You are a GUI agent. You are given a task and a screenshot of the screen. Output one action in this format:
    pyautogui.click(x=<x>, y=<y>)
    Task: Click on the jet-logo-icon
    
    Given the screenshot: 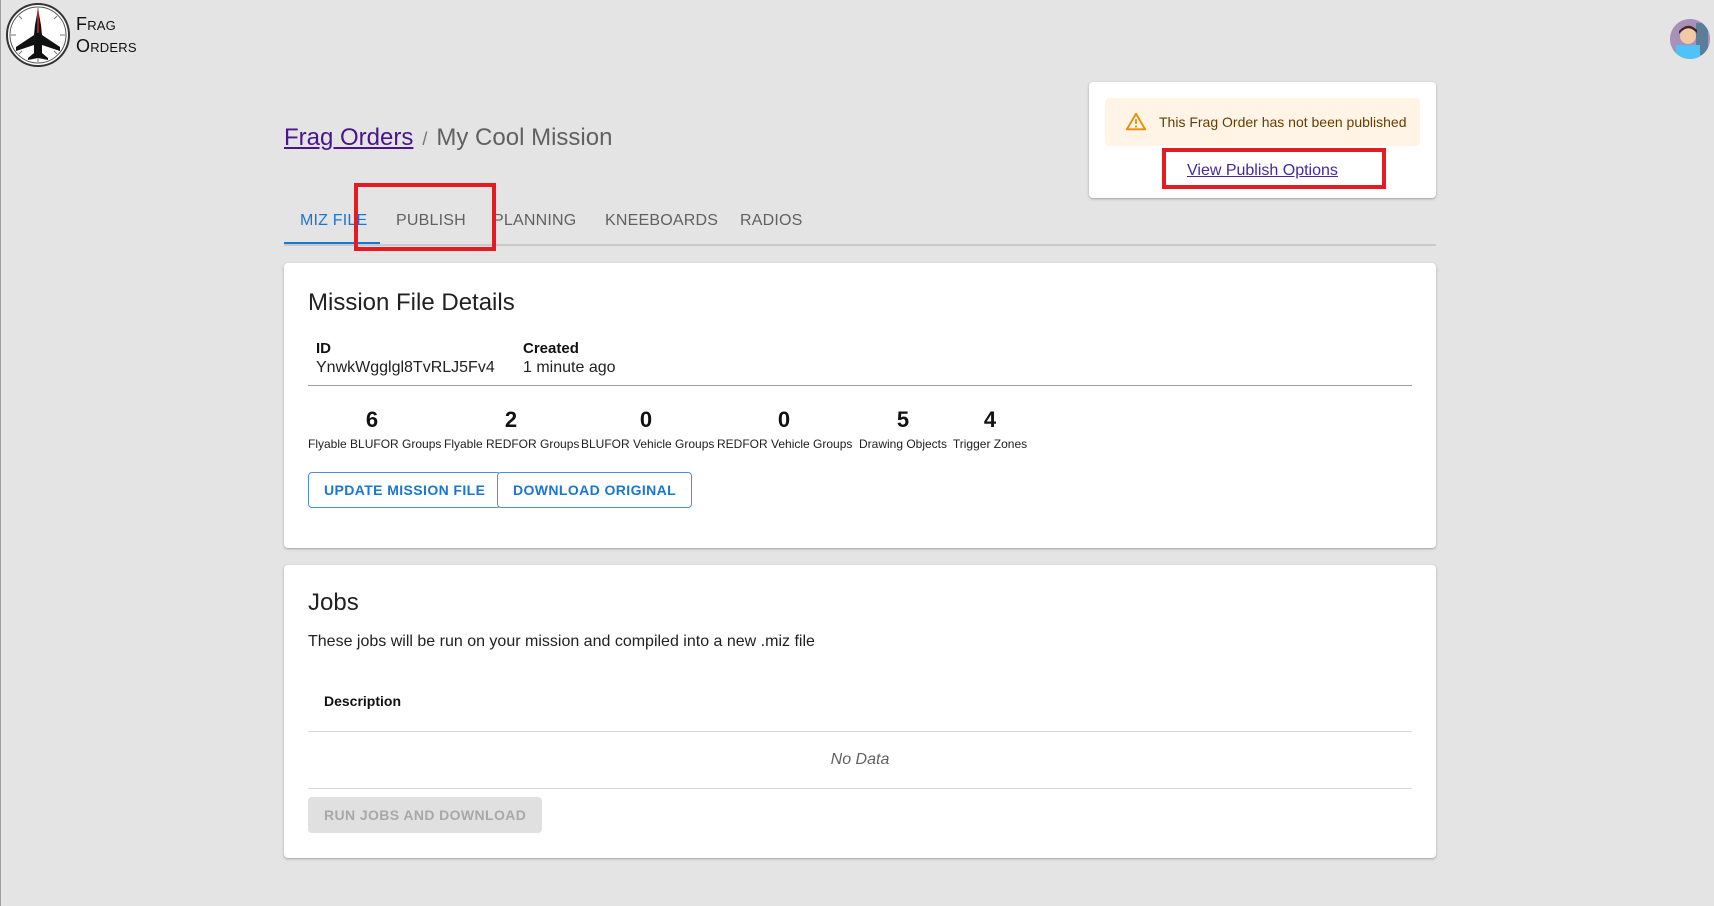 What is the action you would take?
    pyautogui.click(x=38, y=35)
    